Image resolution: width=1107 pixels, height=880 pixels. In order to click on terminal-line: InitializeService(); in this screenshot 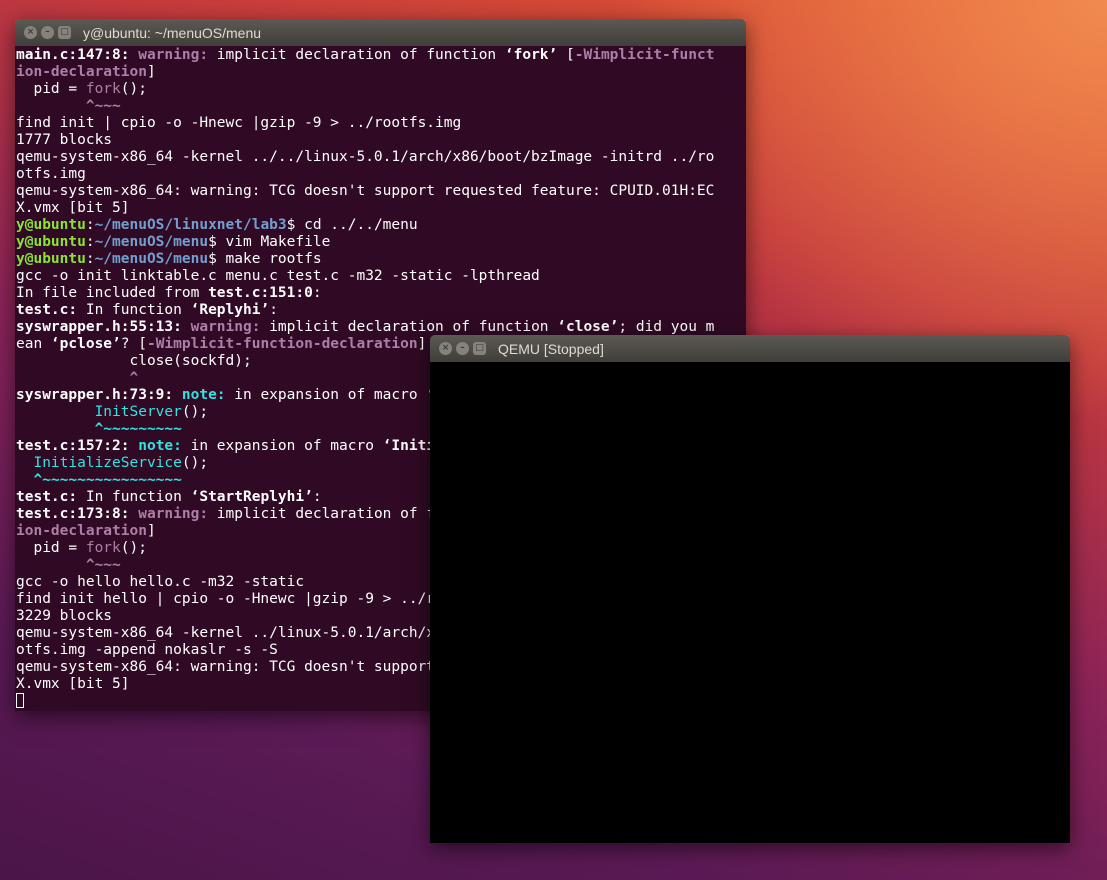, I will do `click(112, 463)`.